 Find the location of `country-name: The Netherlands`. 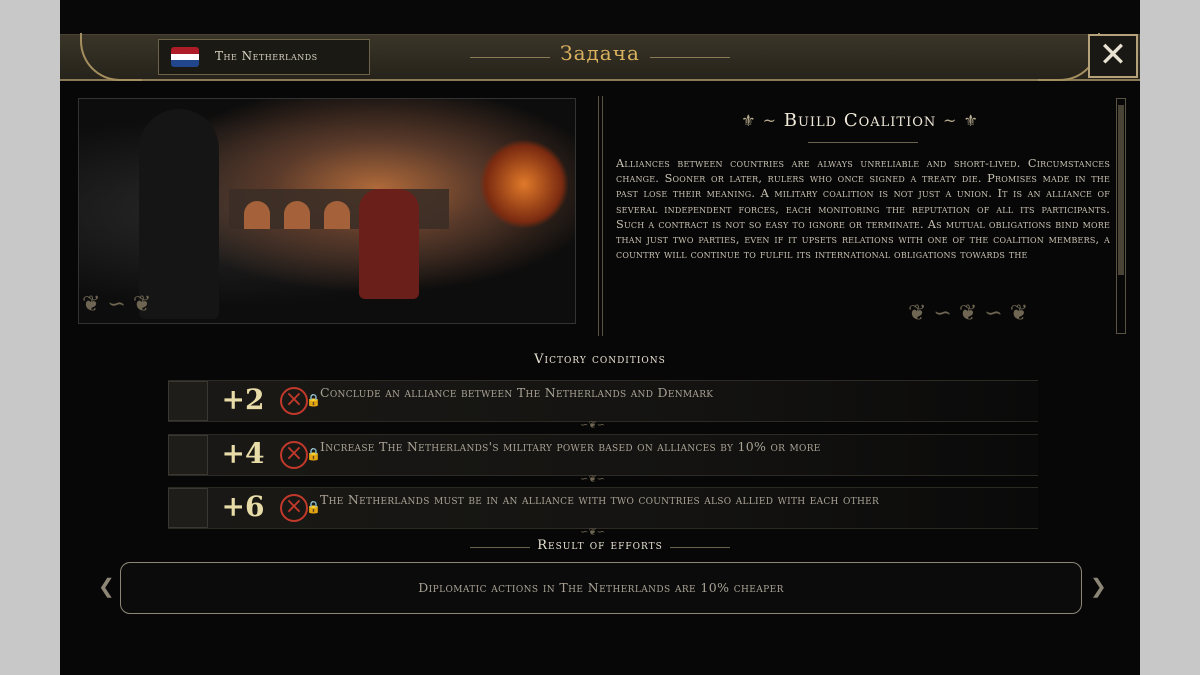

country-name: The Netherlands is located at coordinates (266, 56).